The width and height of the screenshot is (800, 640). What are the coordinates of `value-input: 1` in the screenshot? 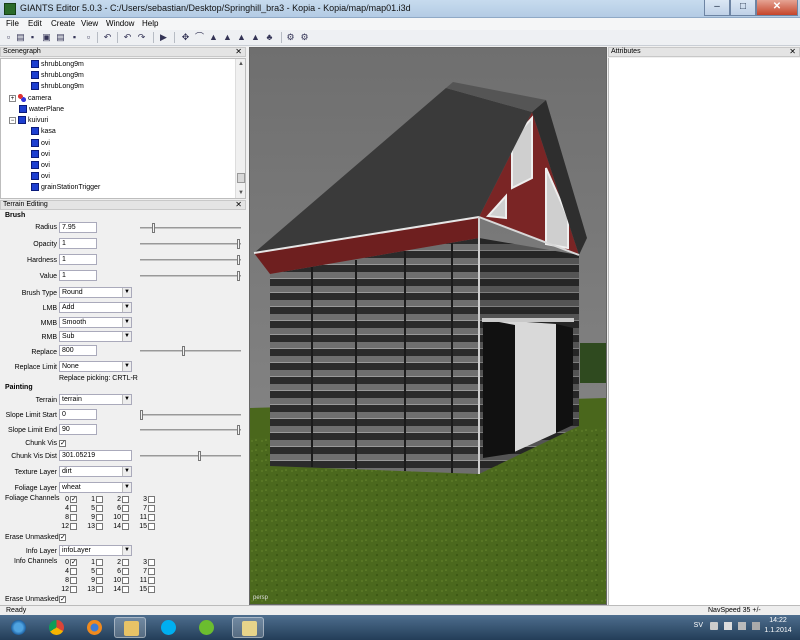 It's located at (78, 275).